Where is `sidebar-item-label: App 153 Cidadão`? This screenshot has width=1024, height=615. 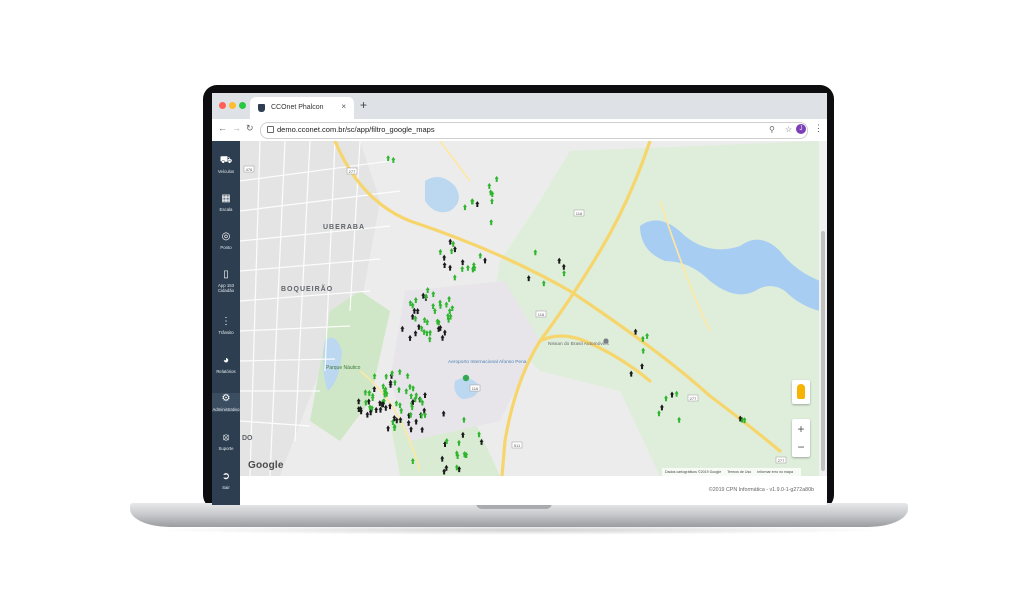 sidebar-item-label: App 153 Cidadão is located at coordinates (225, 288).